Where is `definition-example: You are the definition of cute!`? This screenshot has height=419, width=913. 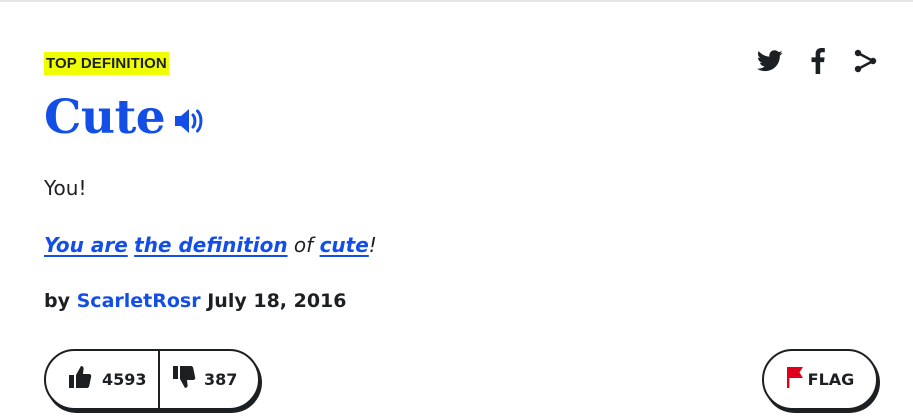 definition-example: You are the definition of cute! is located at coordinates (210, 245).